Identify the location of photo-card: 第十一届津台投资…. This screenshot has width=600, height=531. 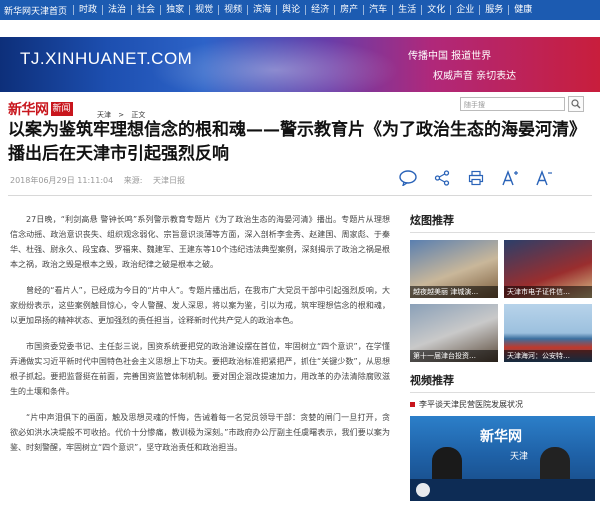
(454, 333).